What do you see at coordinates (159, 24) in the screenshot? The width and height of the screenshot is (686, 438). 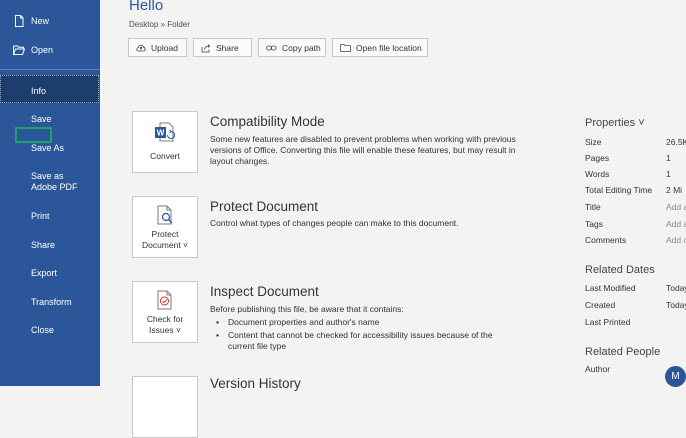 I see `breadcrumb: Desktop » Folder` at bounding box center [159, 24].